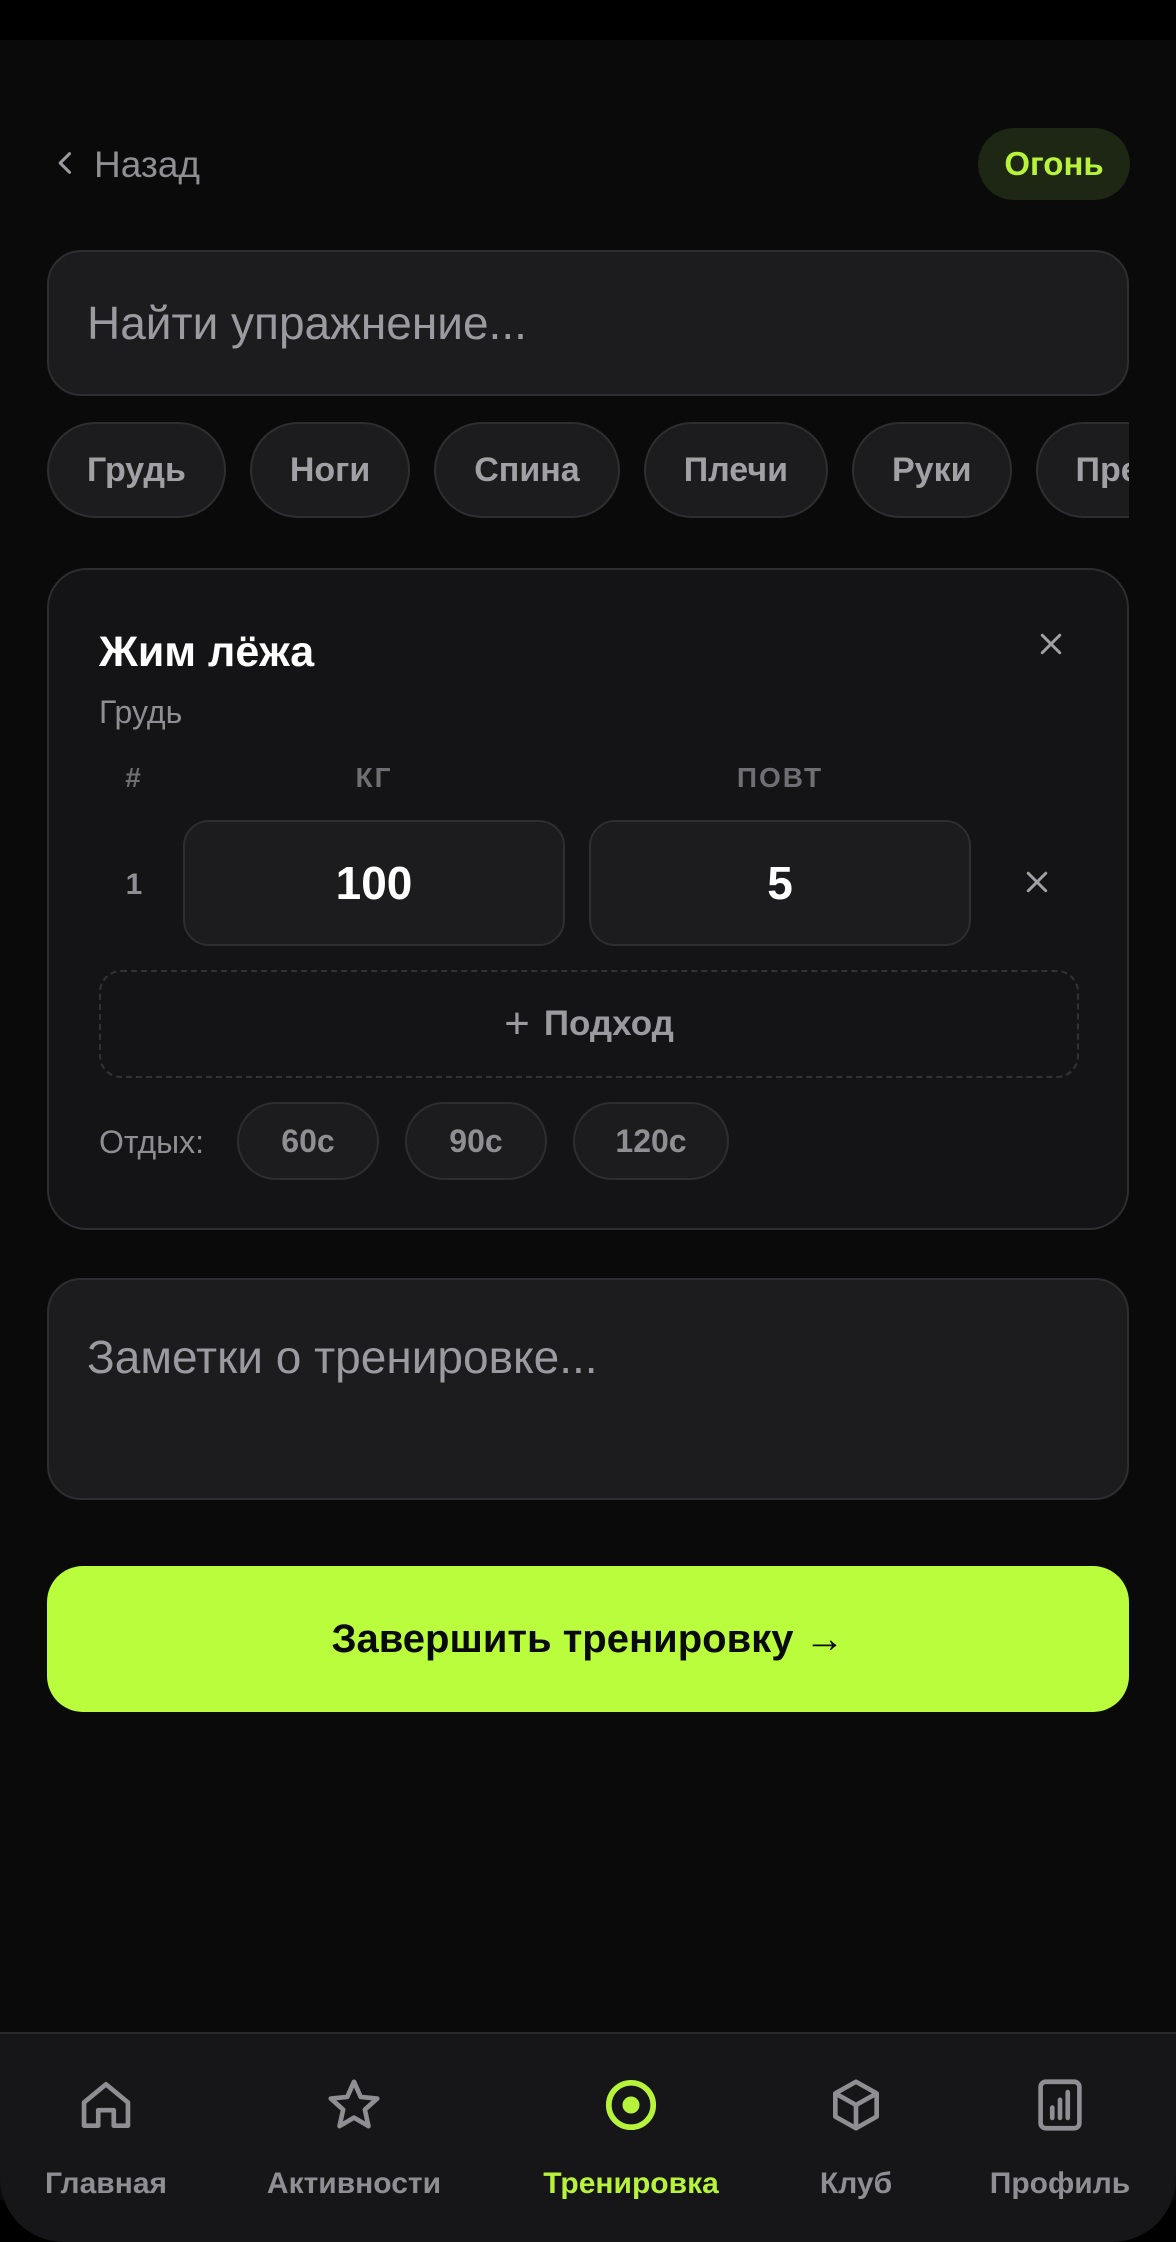  Describe the element at coordinates (330, 470) in the screenshot. I see `chip-legs: Ноги` at that location.